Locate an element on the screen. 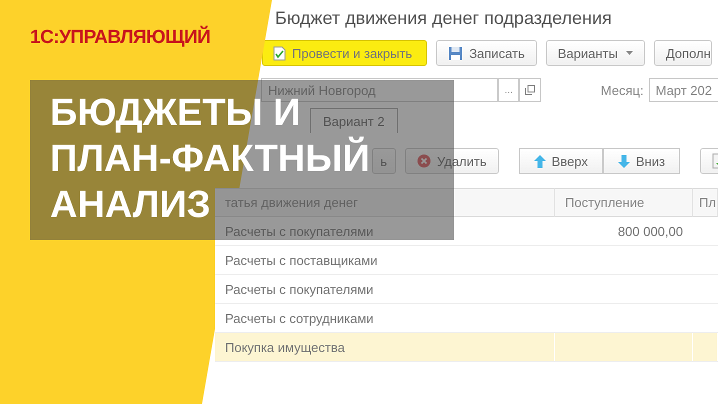 This screenshot has height=404, width=718. caret-icon is located at coordinates (629, 53).